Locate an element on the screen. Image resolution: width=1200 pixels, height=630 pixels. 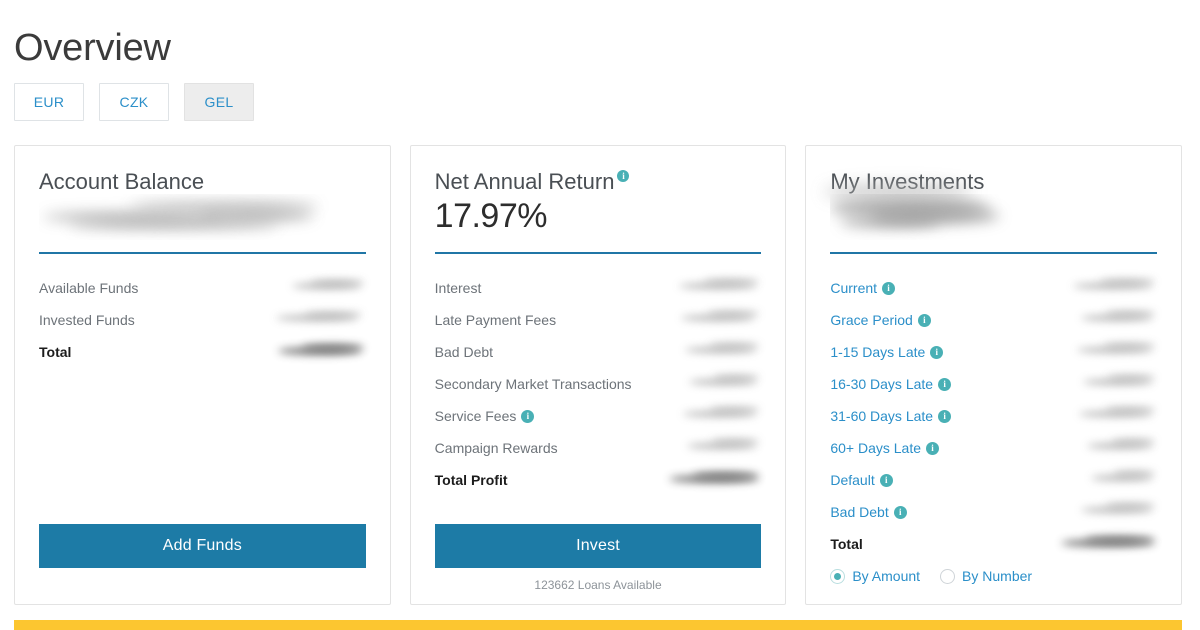
row-label-invested-funds: Invested Funds is located at coordinates (87, 320).